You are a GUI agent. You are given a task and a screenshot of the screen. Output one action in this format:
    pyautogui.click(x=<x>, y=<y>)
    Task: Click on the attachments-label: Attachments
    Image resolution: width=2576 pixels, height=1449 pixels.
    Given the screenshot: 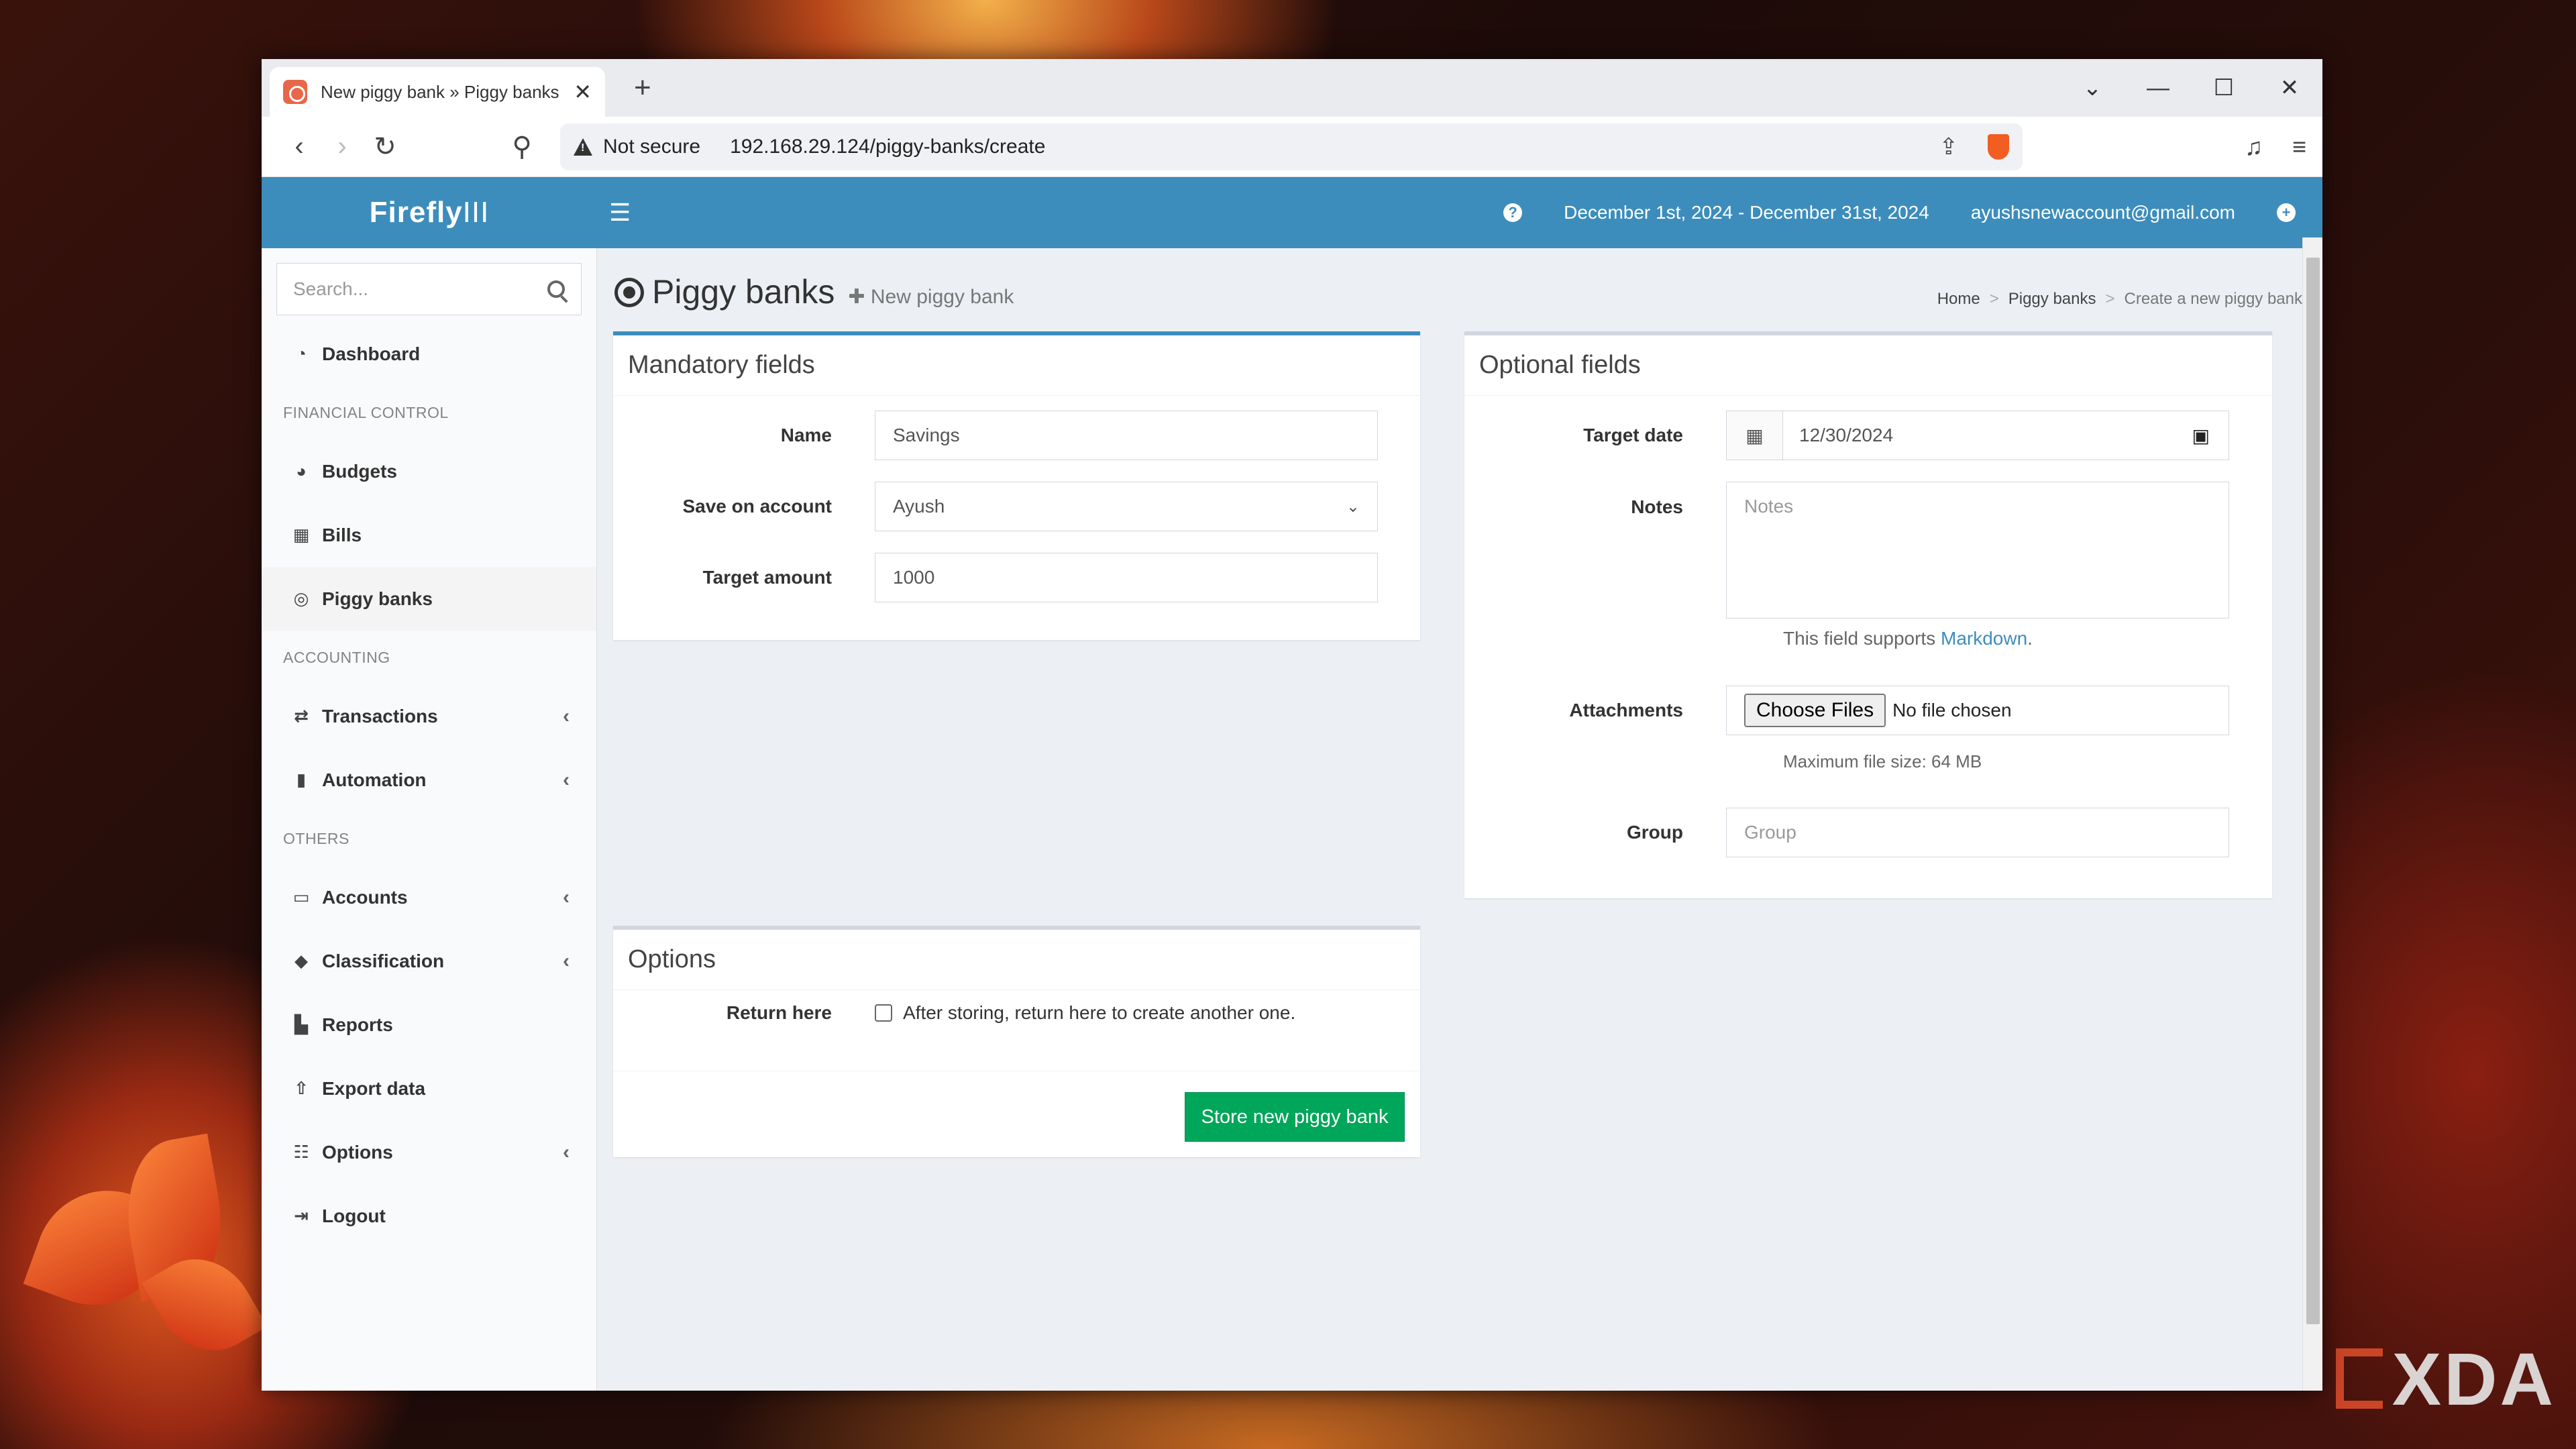 What is the action you would take?
    pyautogui.click(x=1626, y=710)
    